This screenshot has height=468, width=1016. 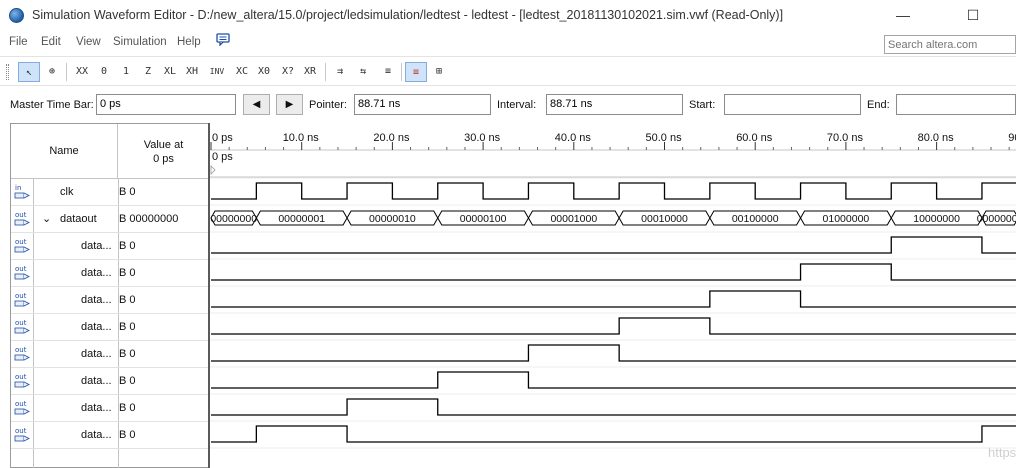 What do you see at coordinates (256, 104) in the screenshot?
I see `previous-transition-button: ◀` at bounding box center [256, 104].